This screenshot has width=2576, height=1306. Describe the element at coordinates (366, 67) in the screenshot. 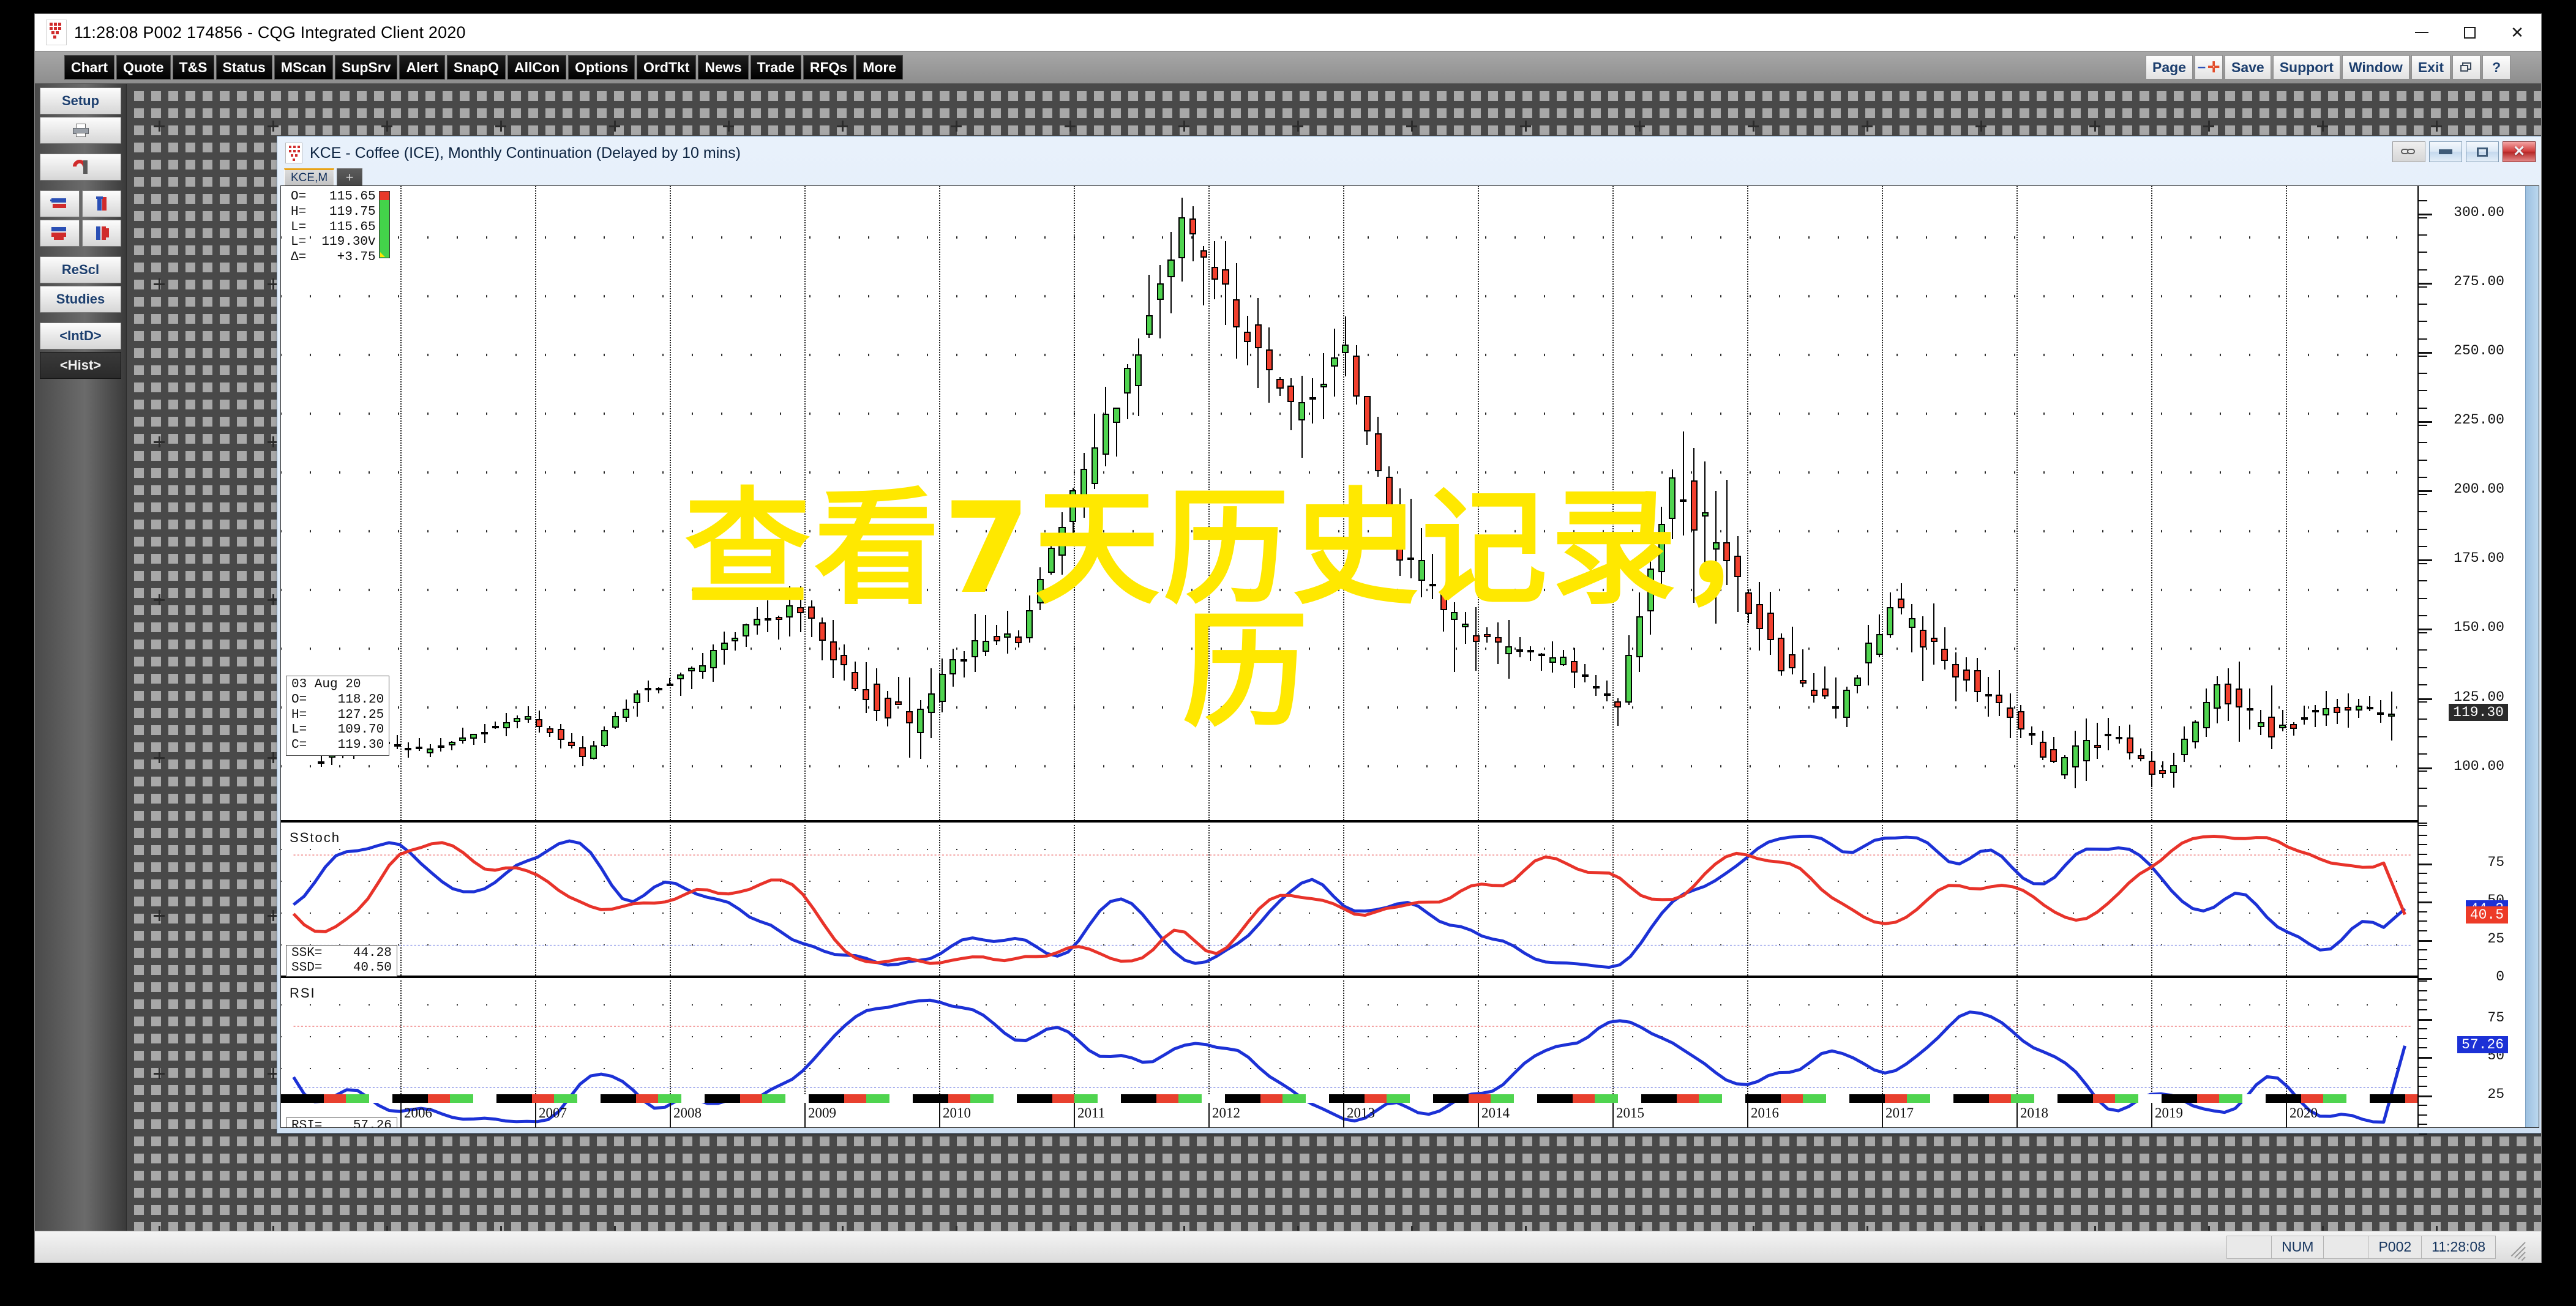

I see `toolbar-button-supsrv: SupSrv` at that location.